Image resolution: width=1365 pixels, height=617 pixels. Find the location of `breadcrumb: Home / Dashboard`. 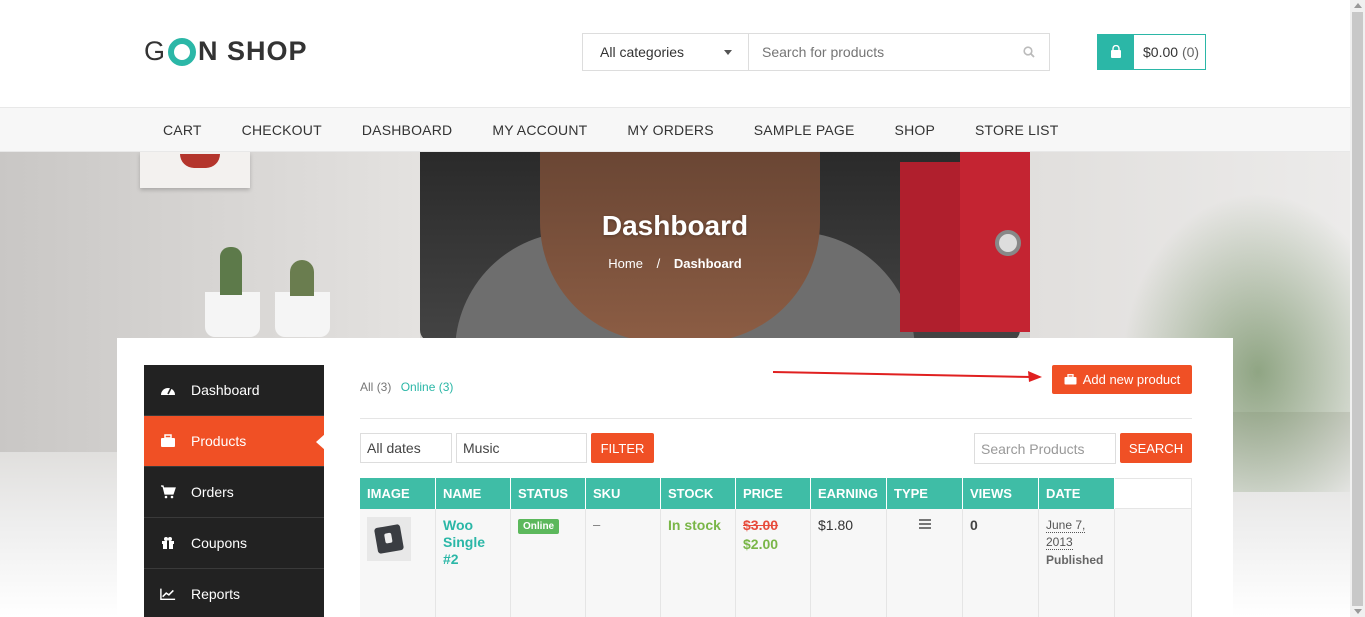

breadcrumb: Home / Dashboard is located at coordinates (675, 263).